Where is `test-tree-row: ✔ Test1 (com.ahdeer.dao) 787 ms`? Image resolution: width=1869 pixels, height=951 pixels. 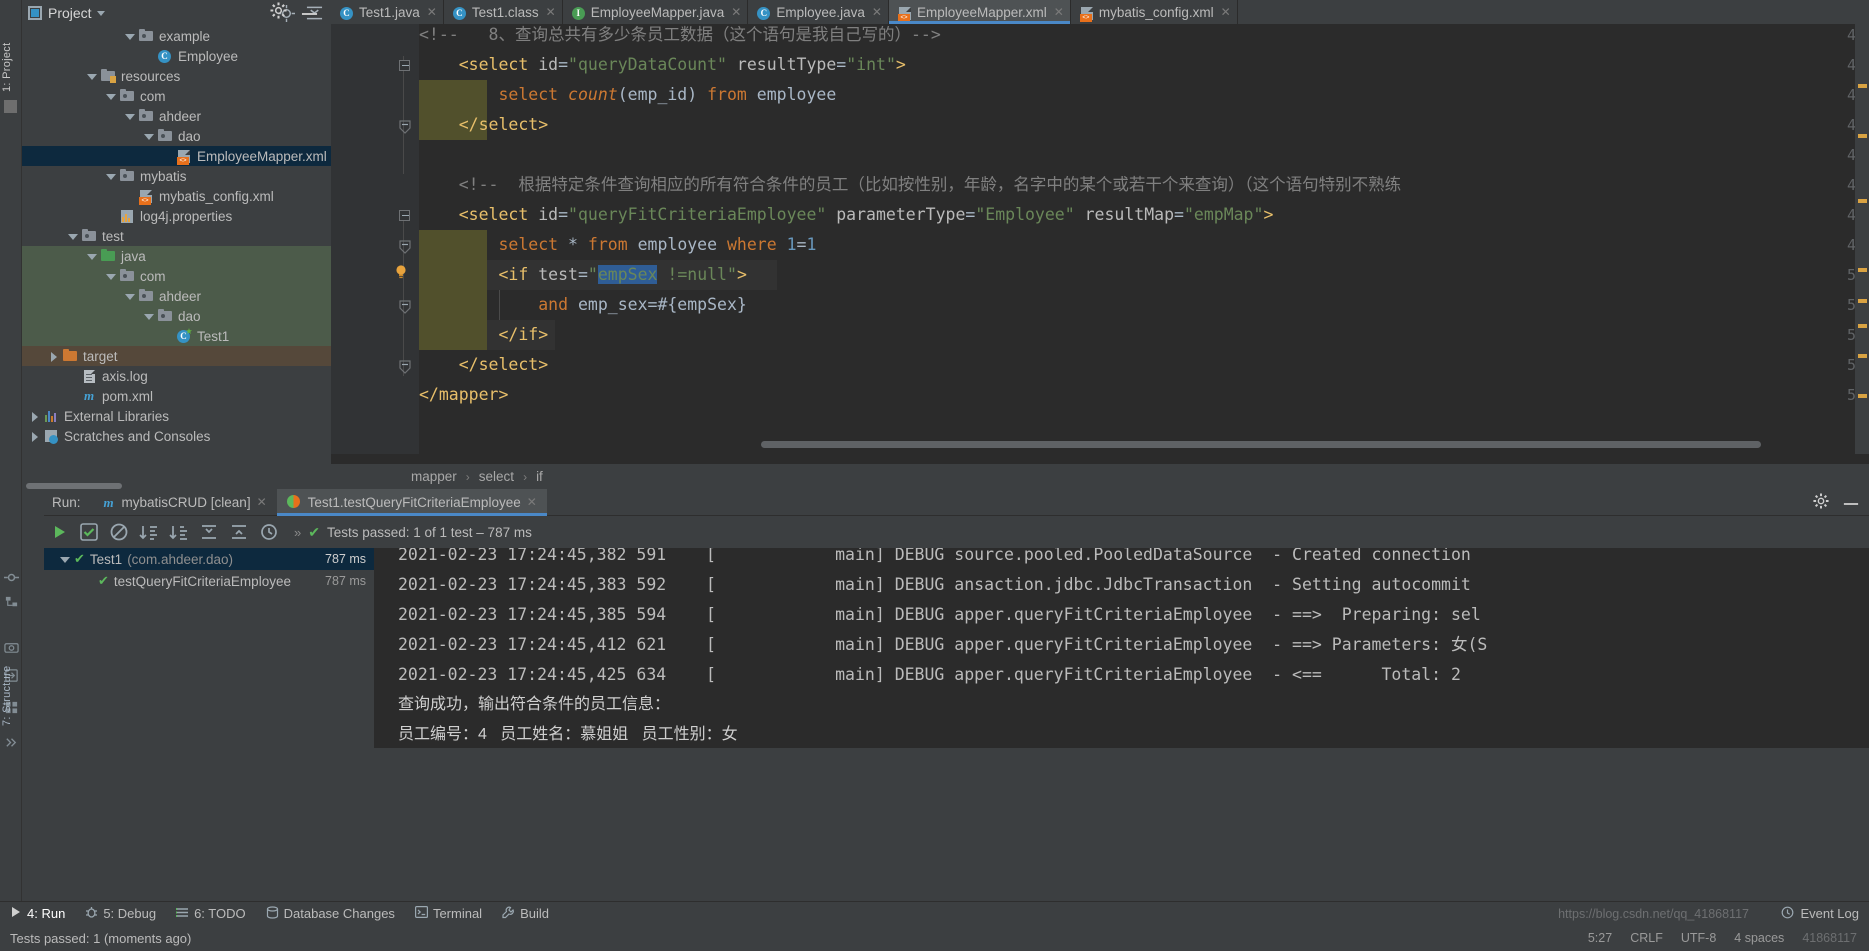 test-tree-row: ✔ Test1 (com.ahdeer.dao) 787 ms is located at coordinates (209, 559).